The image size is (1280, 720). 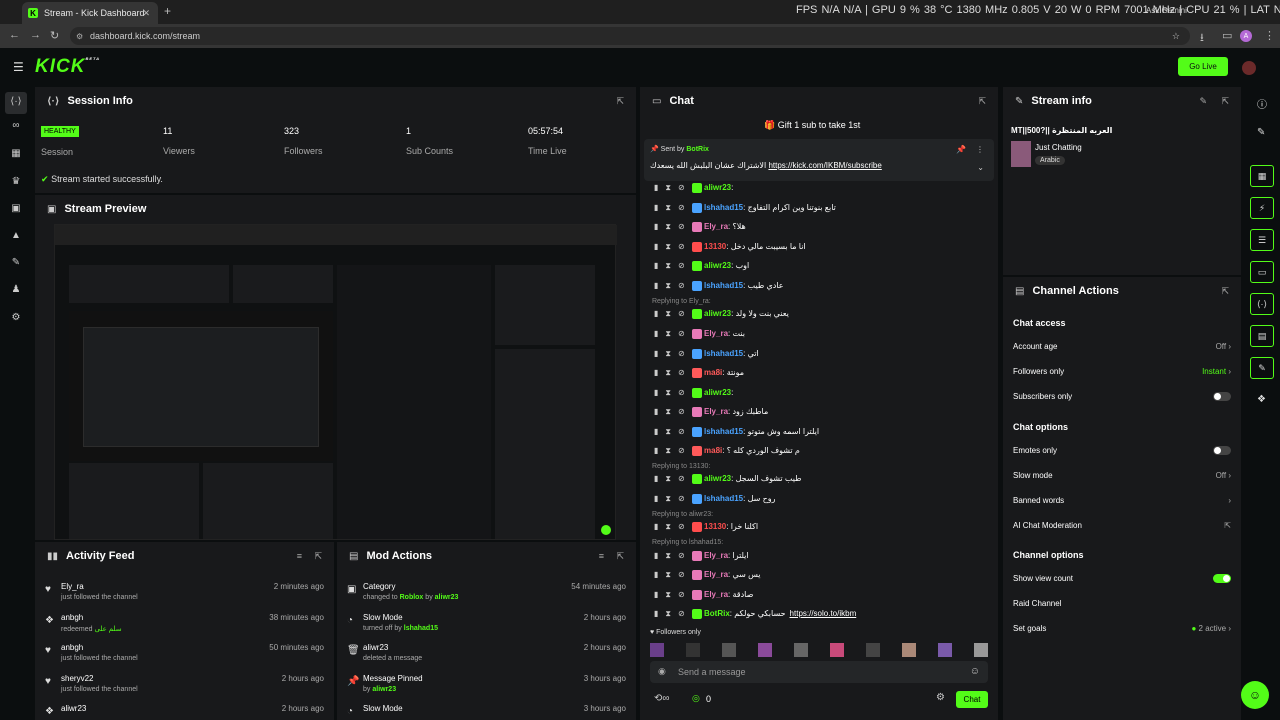 I want to click on go-live-button: Go Live, so click(x=1203, y=66).